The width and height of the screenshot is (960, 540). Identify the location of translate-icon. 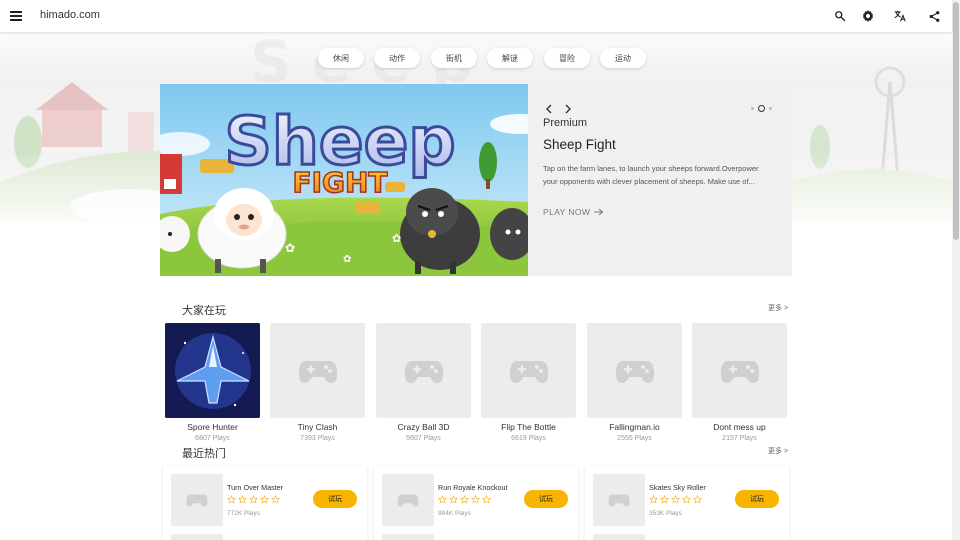
(900, 16).